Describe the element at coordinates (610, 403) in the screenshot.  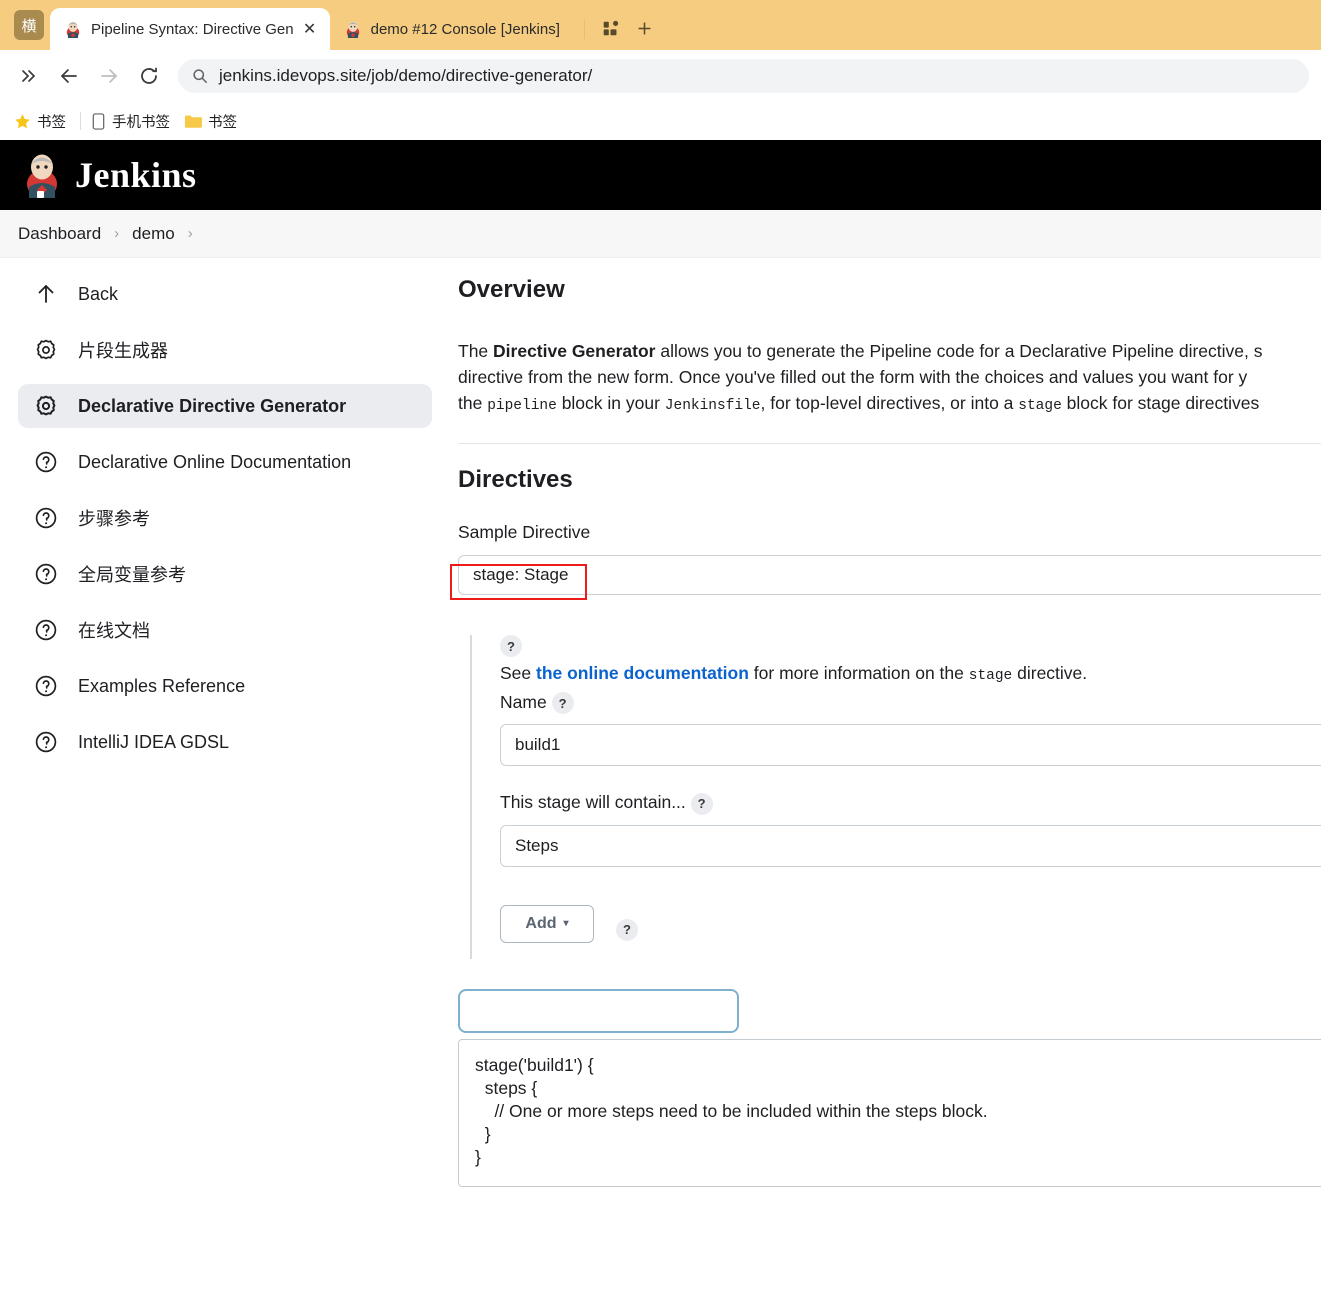
I see `overview-text: block in your` at that location.